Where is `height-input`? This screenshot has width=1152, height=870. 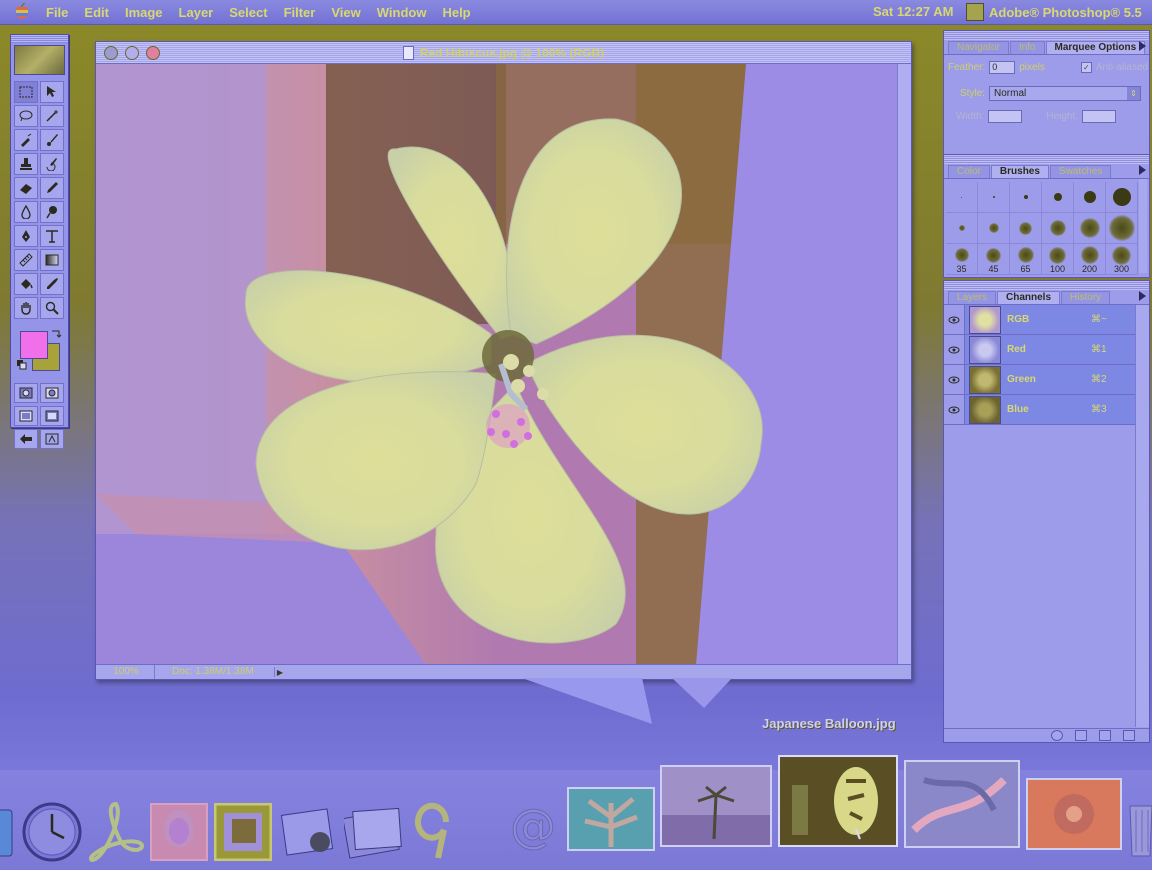 height-input is located at coordinates (1099, 116).